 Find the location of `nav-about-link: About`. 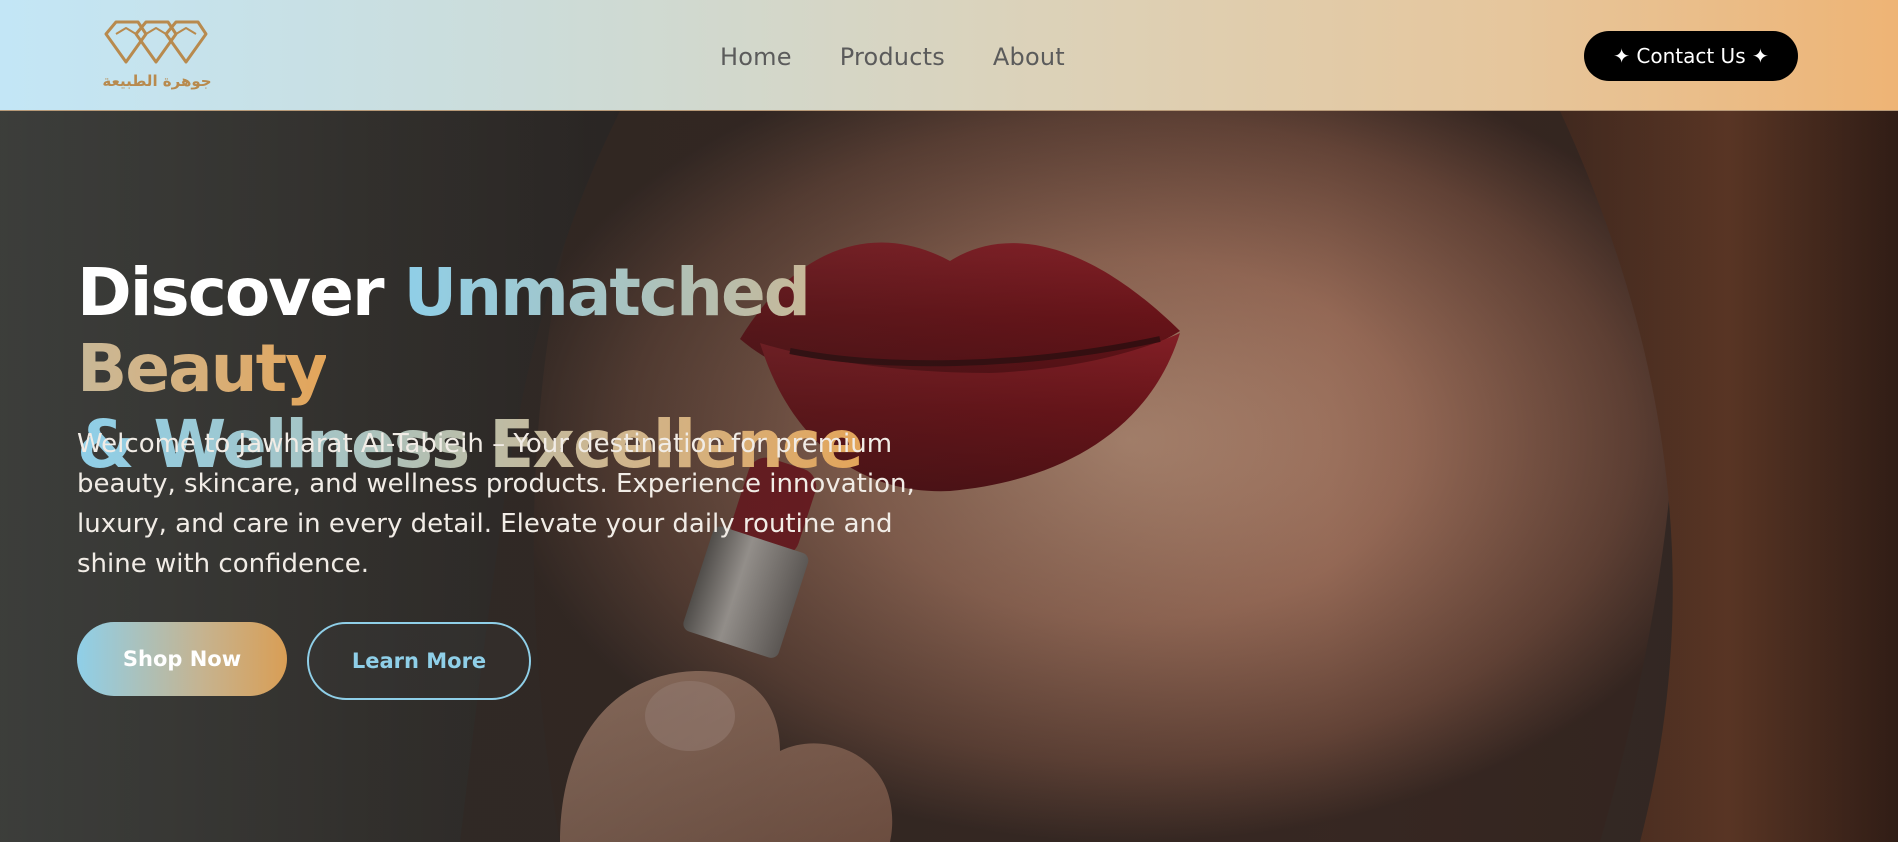

nav-about-link: About is located at coordinates (1029, 57).